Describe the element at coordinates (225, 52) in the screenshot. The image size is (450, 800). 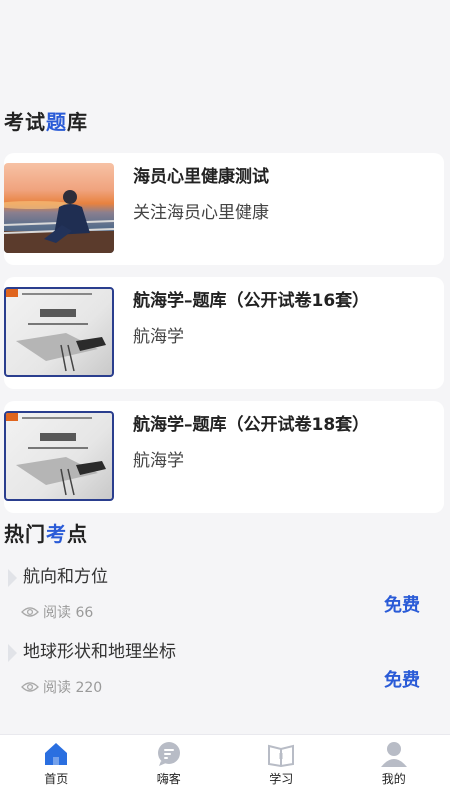
I see `top-blank-area` at that location.